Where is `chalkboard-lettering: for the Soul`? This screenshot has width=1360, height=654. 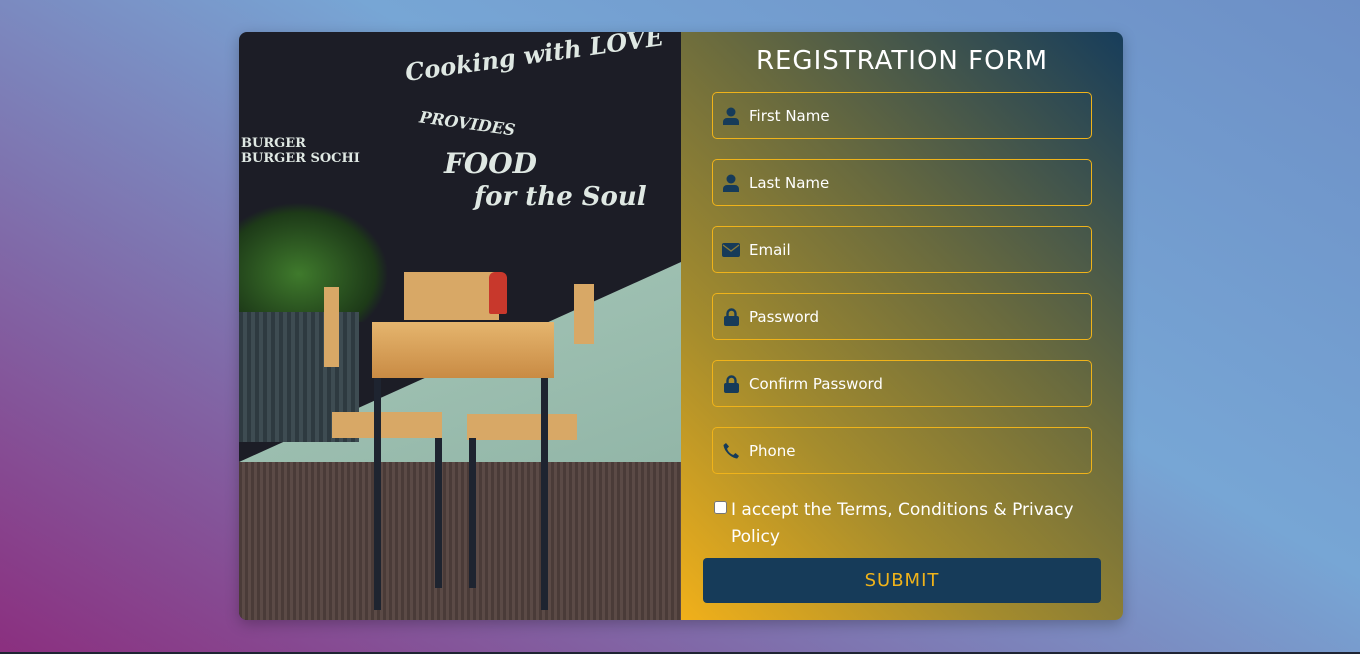 chalkboard-lettering: for the Soul is located at coordinates (560, 197).